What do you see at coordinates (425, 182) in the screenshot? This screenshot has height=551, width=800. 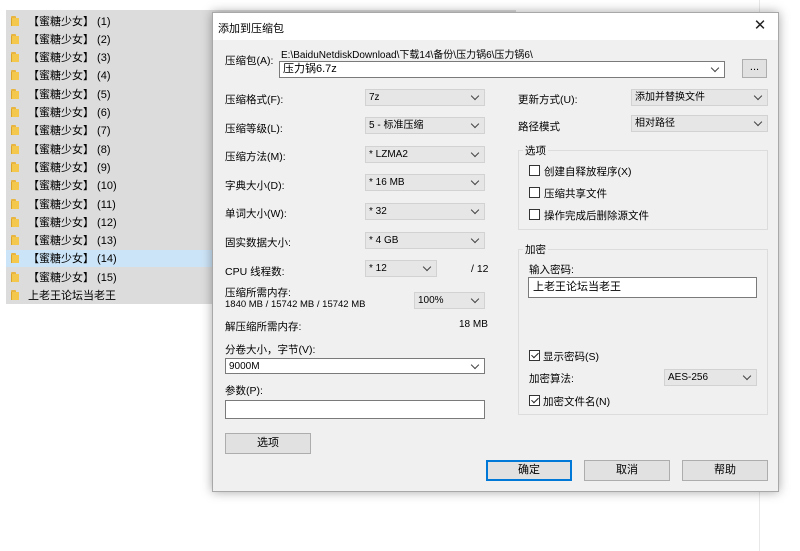 I see `dict-select: * 16 MB` at bounding box center [425, 182].